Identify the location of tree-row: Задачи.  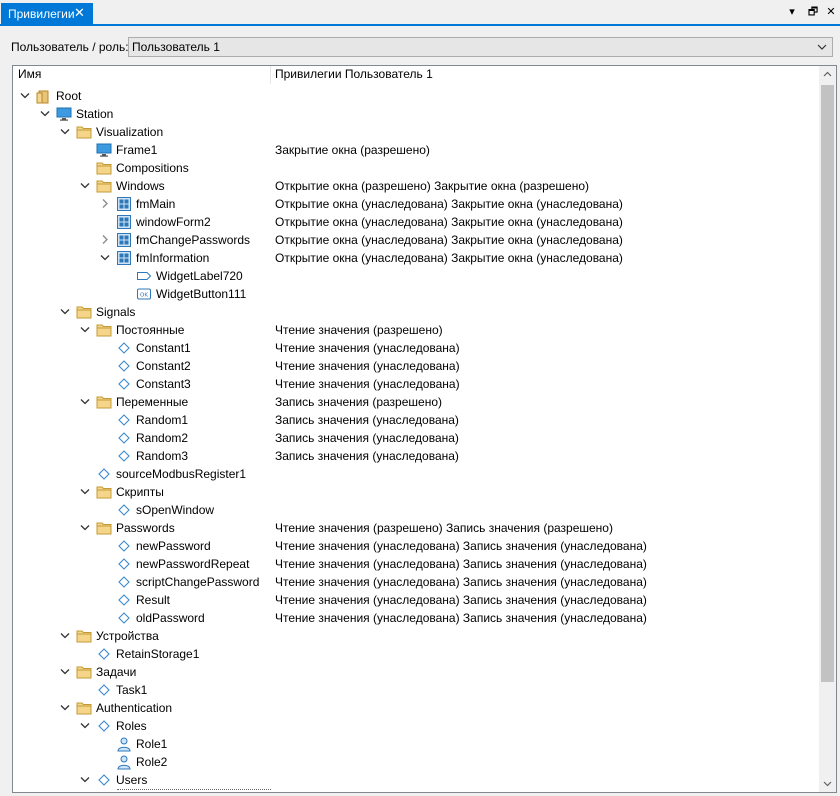
(416, 672).